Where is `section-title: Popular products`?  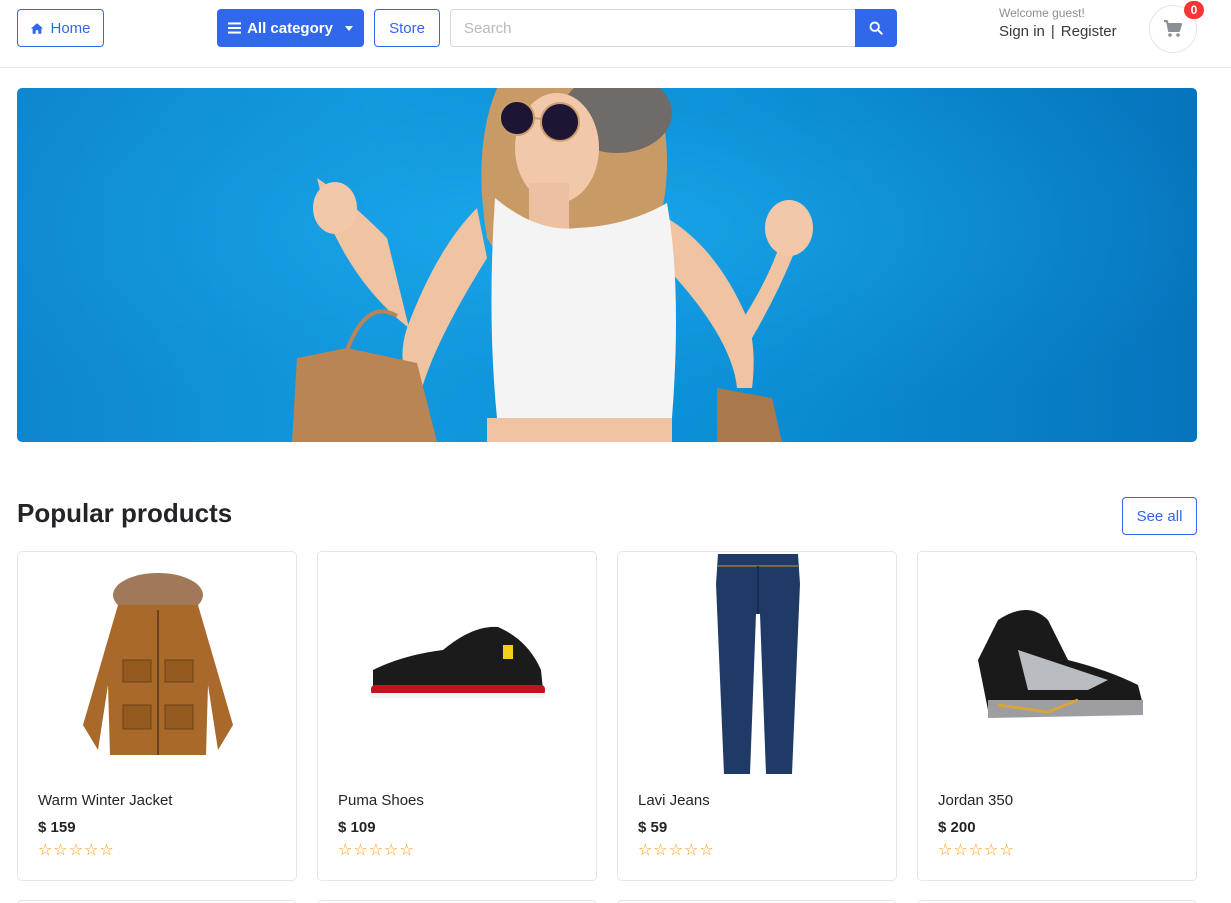 section-title: Popular products is located at coordinates (125, 513).